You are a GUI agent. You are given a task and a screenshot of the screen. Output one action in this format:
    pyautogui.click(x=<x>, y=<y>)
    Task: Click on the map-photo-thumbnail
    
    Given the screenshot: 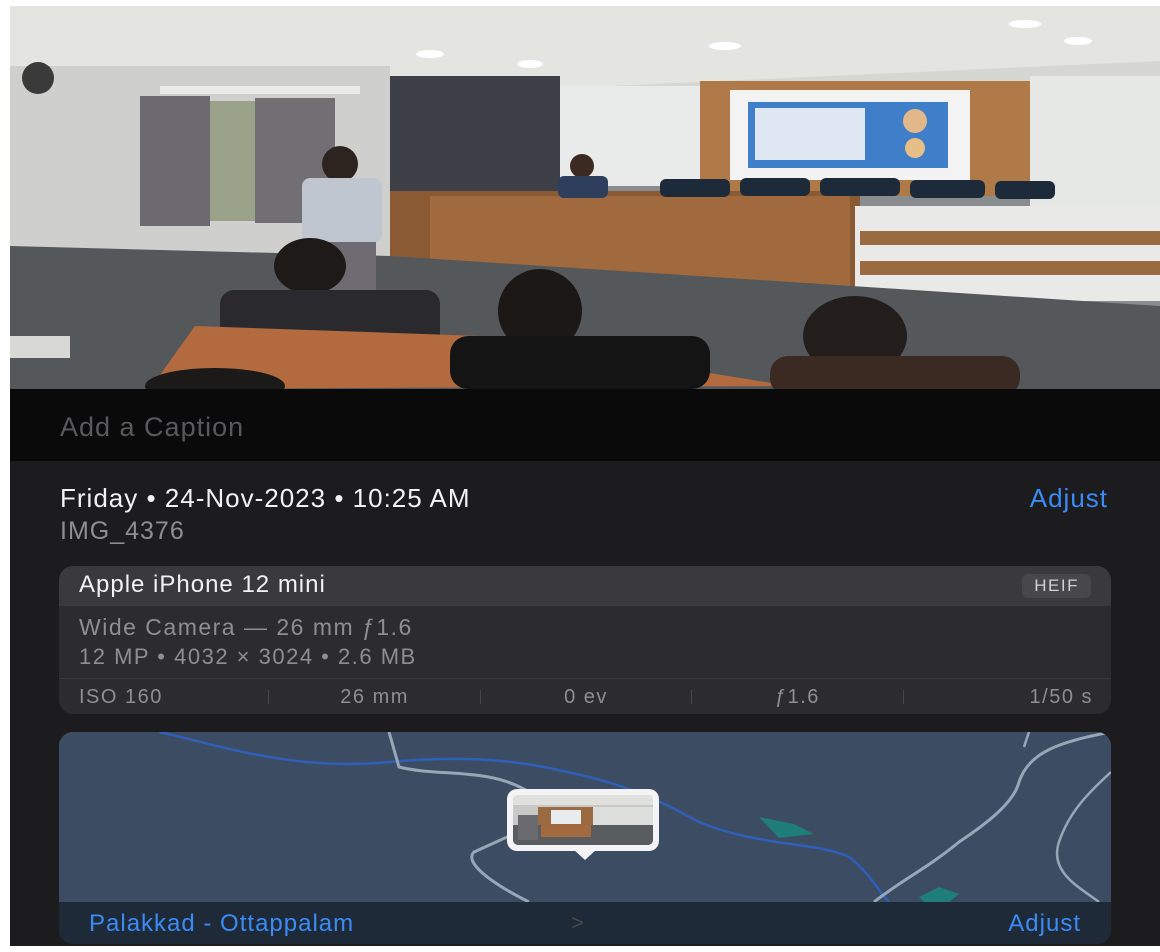 What is the action you would take?
    pyautogui.click(x=583, y=820)
    